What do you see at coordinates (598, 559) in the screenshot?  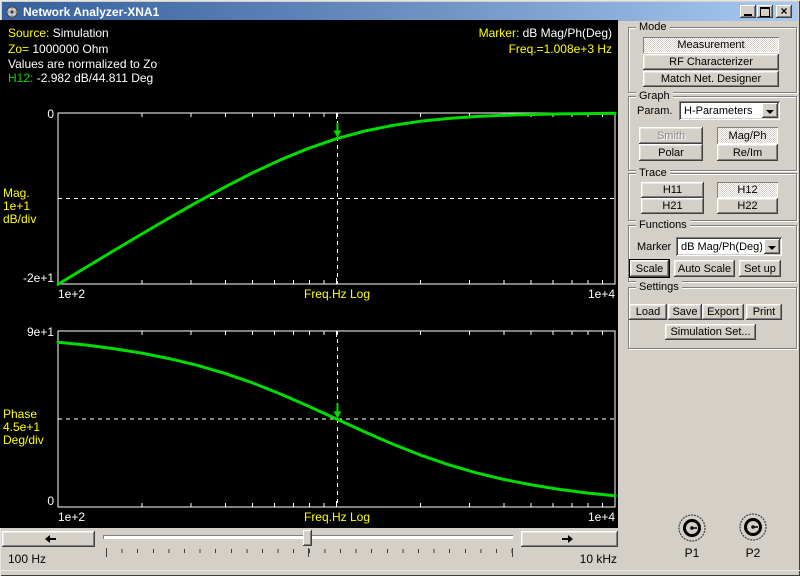 I see `freq-max-label: 10 kHz` at bounding box center [598, 559].